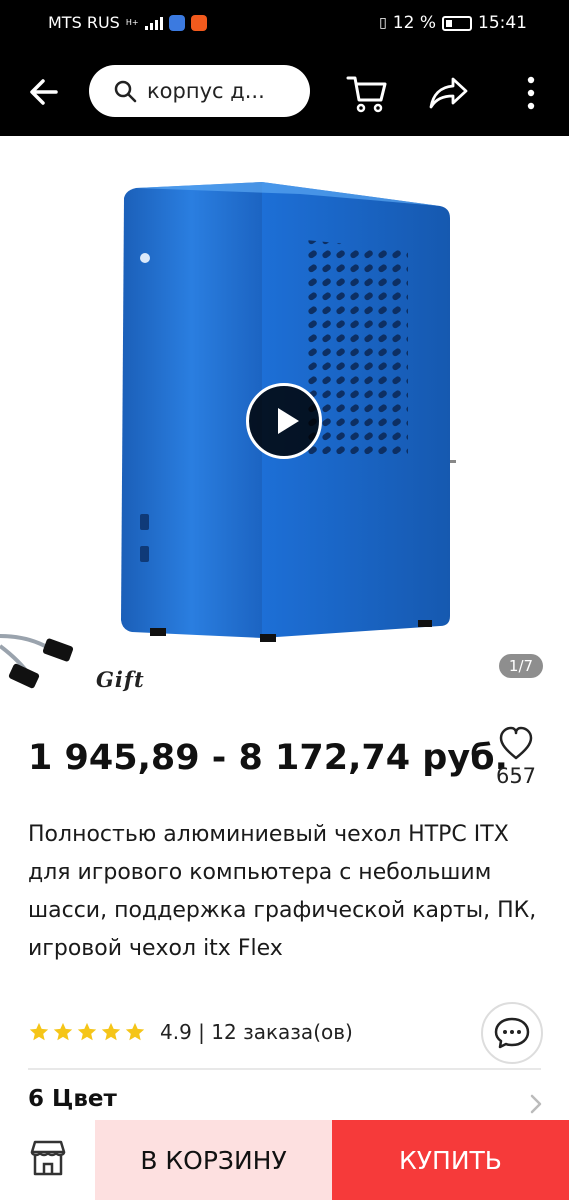 The width and height of the screenshot is (569, 1200). Describe the element at coordinates (502, 23) in the screenshot. I see `clock: 15:41` at that location.